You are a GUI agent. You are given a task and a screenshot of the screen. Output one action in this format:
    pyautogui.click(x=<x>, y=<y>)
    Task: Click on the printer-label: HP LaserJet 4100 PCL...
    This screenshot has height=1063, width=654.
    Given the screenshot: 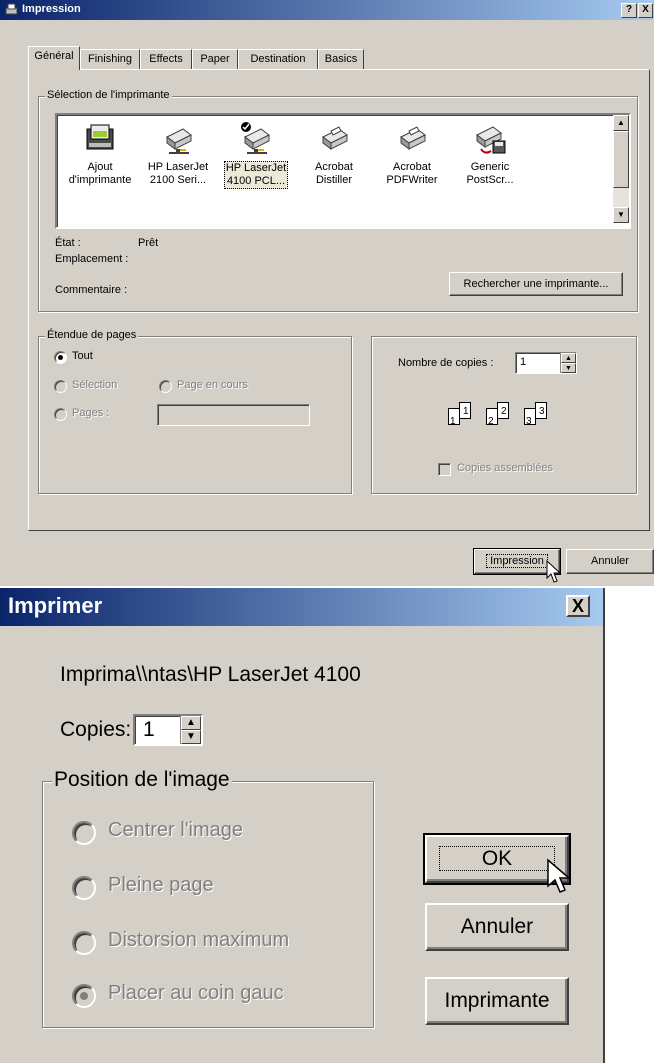 What is the action you would take?
    pyautogui.click(x=256, y=175)
    